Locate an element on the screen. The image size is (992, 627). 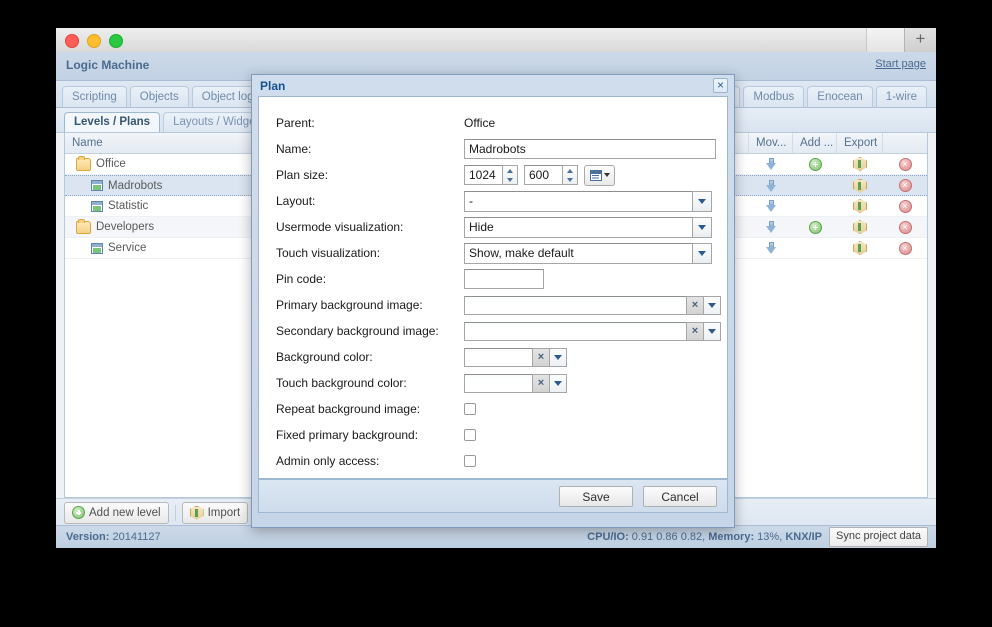
touch-background-color-label: Touch background color: is located at coordinates (341, 383).